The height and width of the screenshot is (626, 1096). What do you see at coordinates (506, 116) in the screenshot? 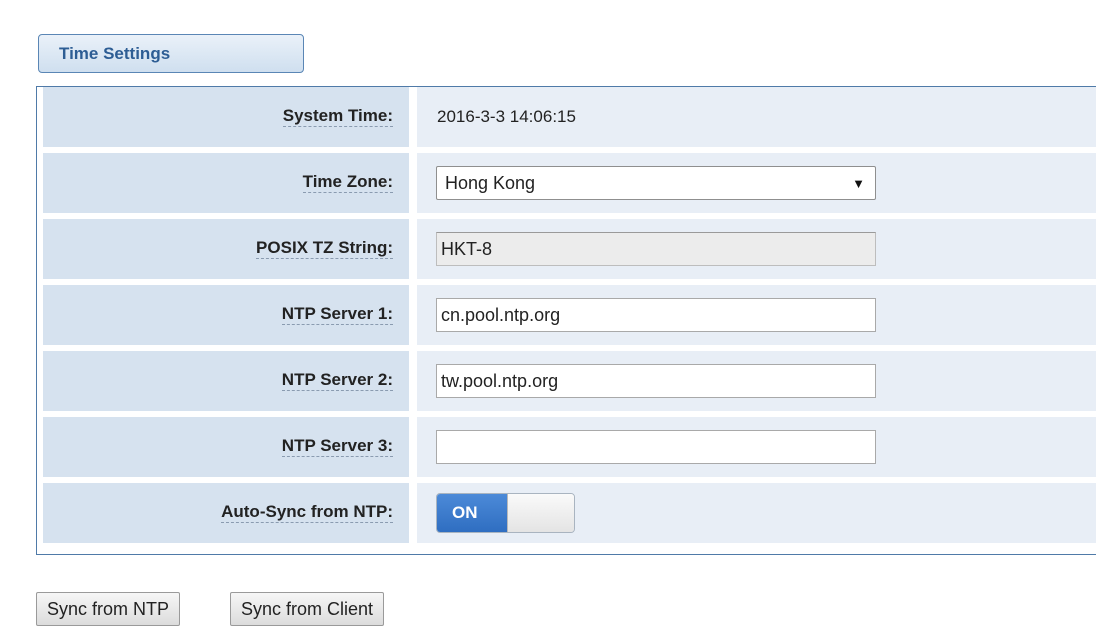
I see `system-time-value: 2016-3-3 14:06:15` at bounding box center [506, 116].